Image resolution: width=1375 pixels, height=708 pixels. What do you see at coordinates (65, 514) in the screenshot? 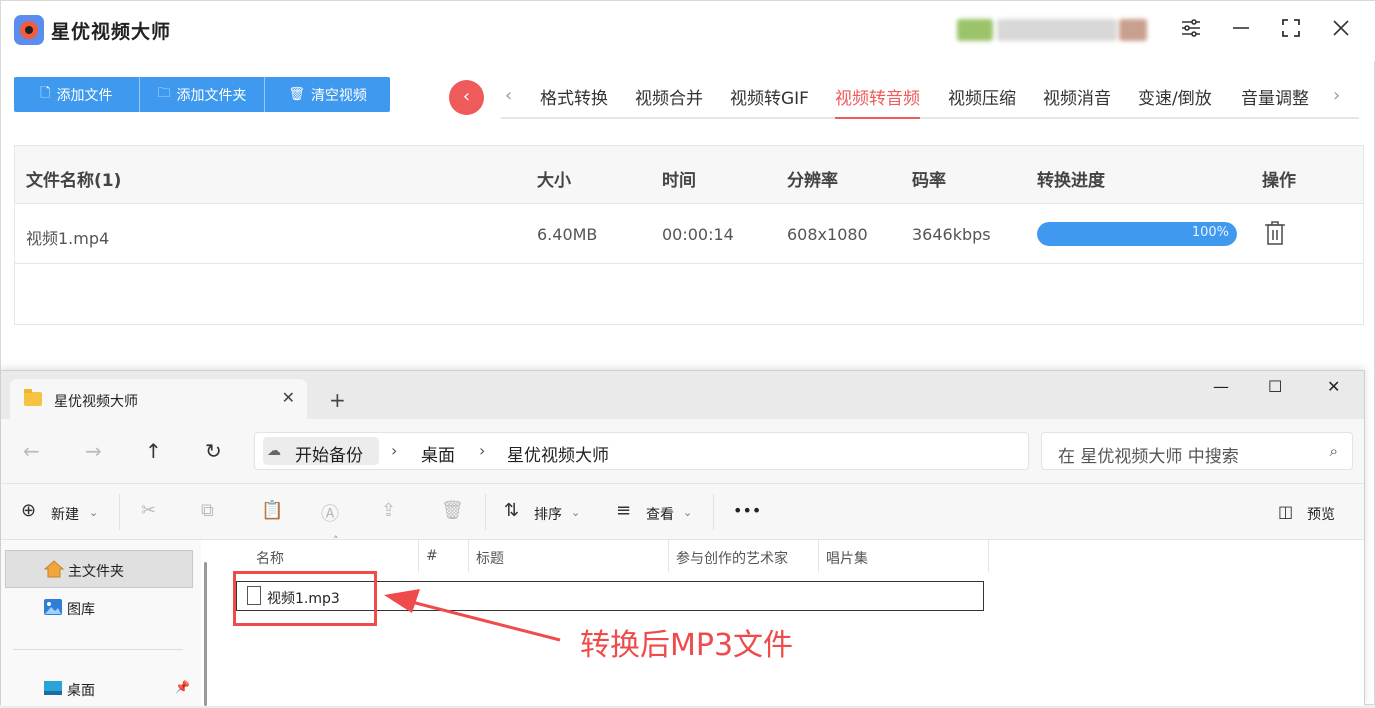
I see `new-button: 新建` at bounding box center [65, 514].